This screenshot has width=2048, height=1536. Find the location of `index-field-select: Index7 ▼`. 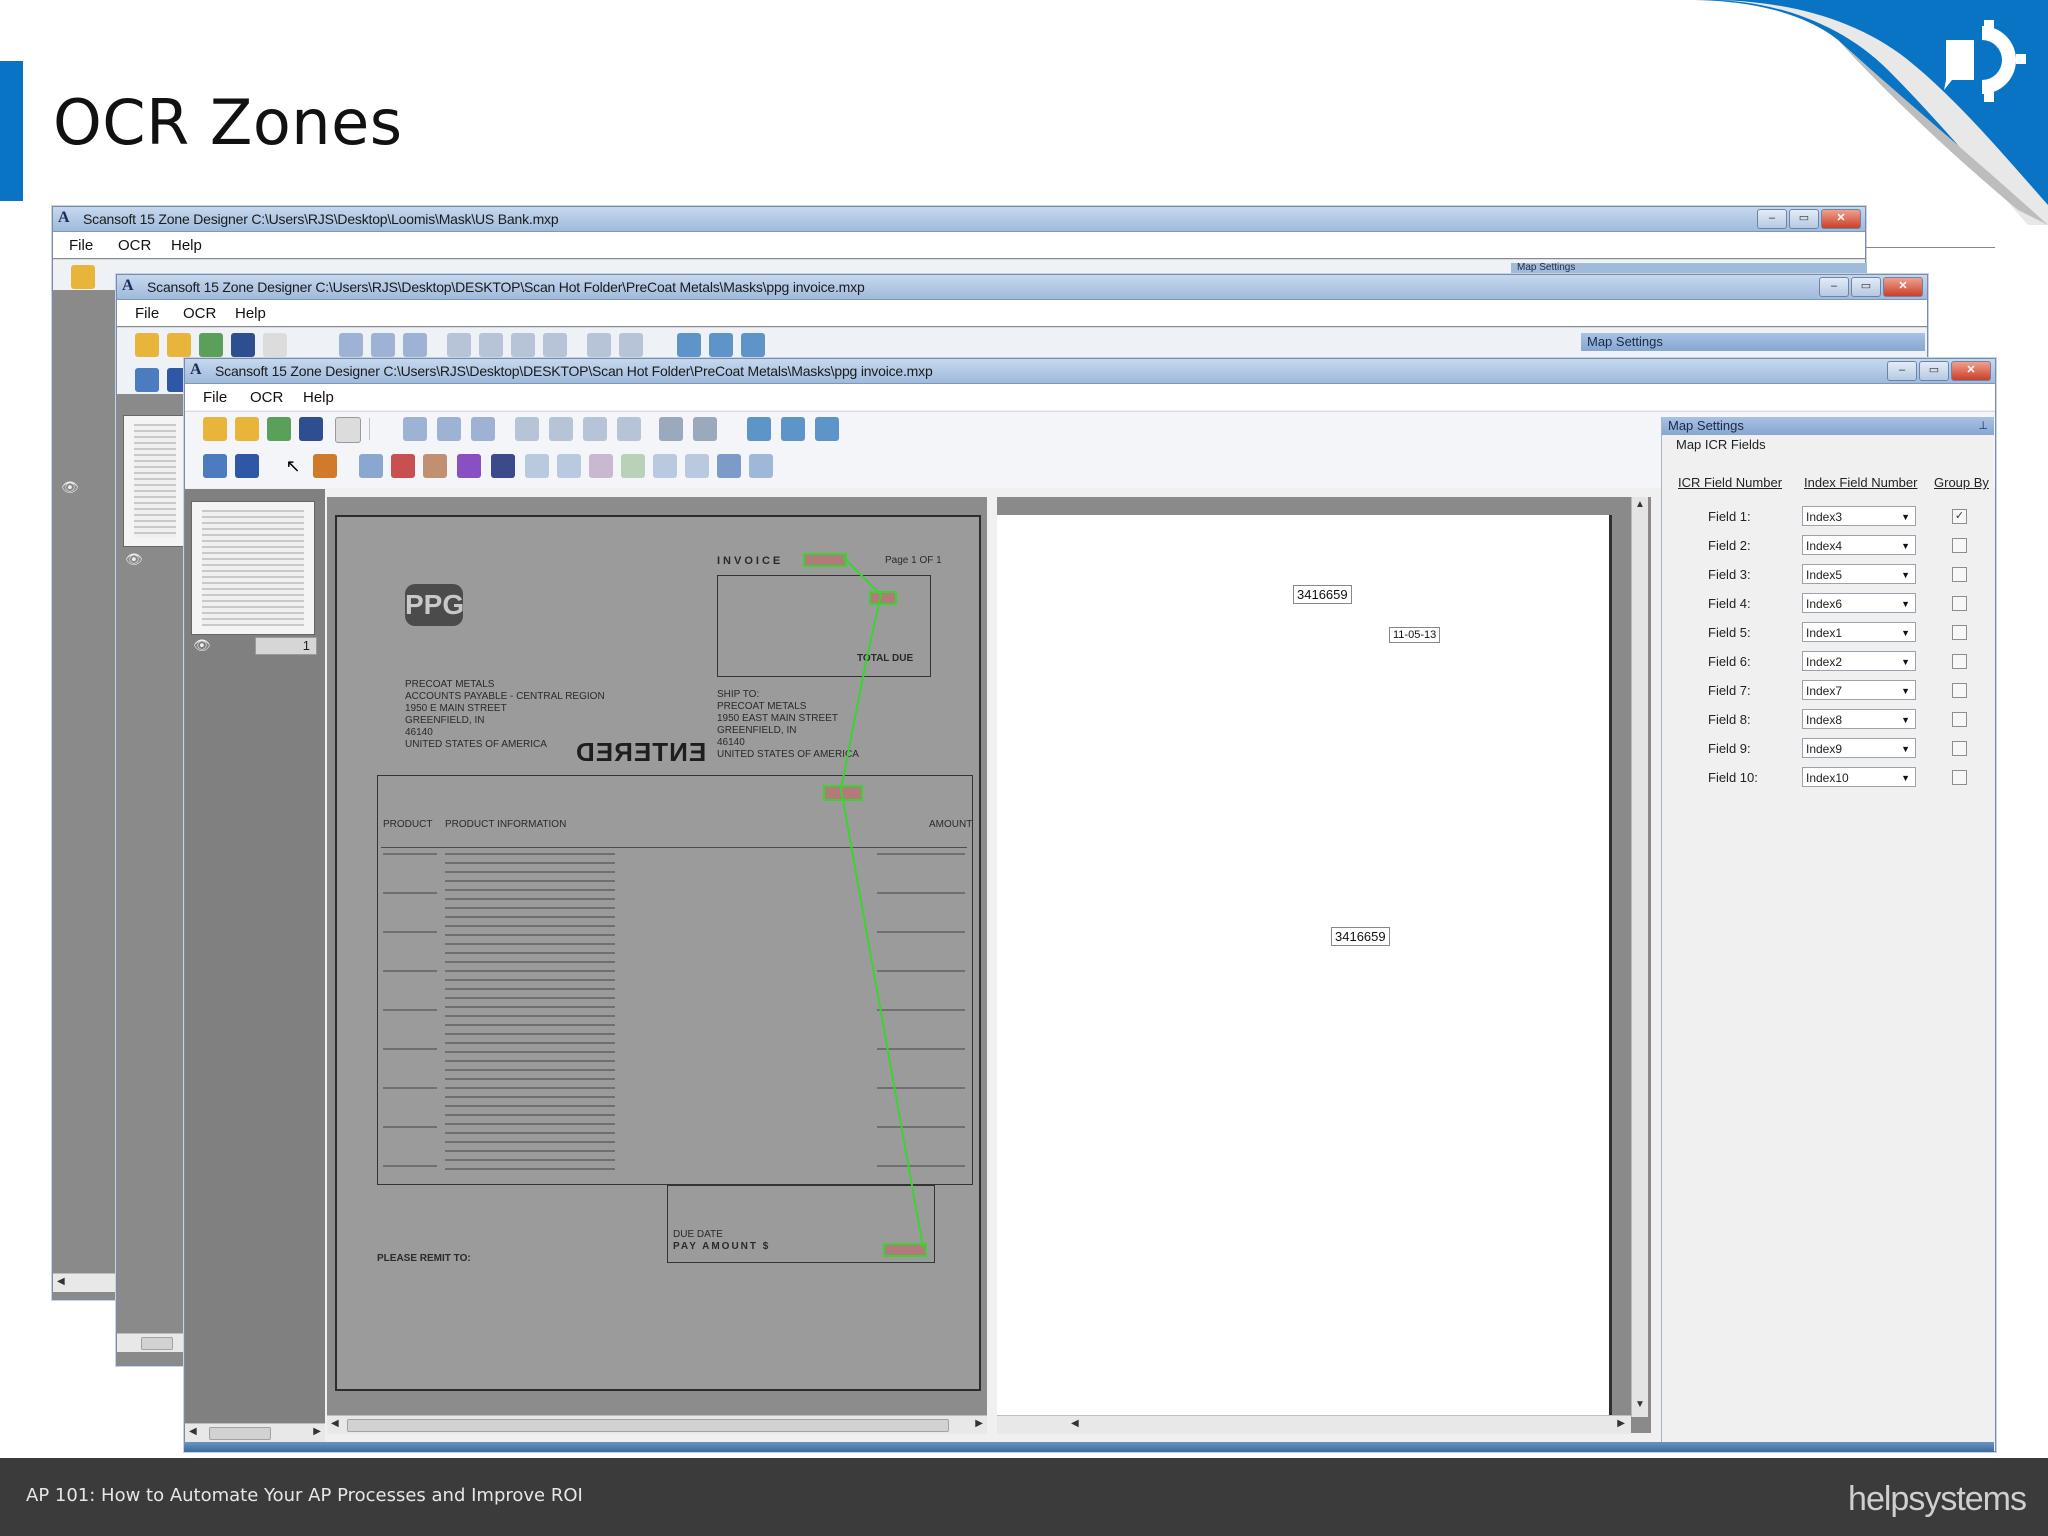

index-field-select: Index7 ▼ is located at coordinates (1859, 690).